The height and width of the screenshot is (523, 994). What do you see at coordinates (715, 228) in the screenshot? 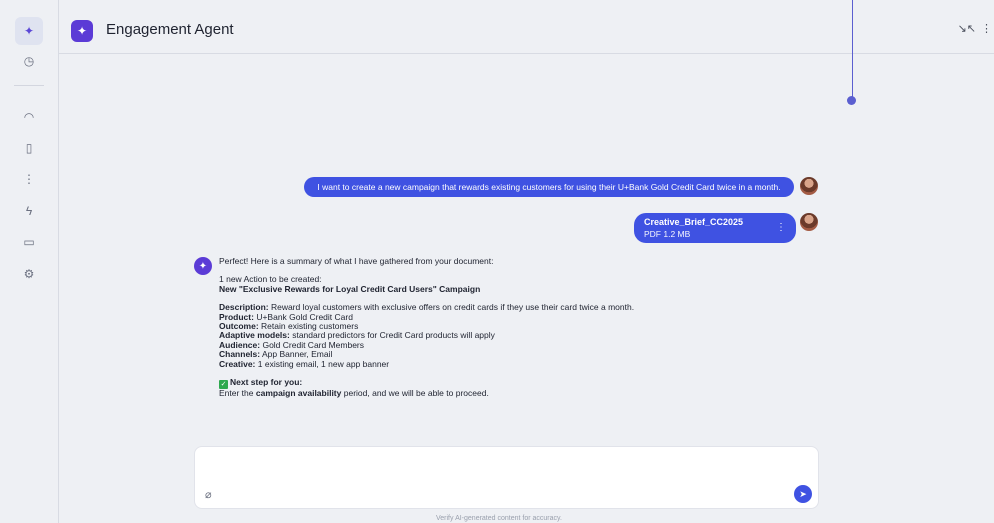
I see `attachment-bubble: Creative_Brief_CC2025 PDF 1.2 MB ⋮` at bounding box center [715, 228].